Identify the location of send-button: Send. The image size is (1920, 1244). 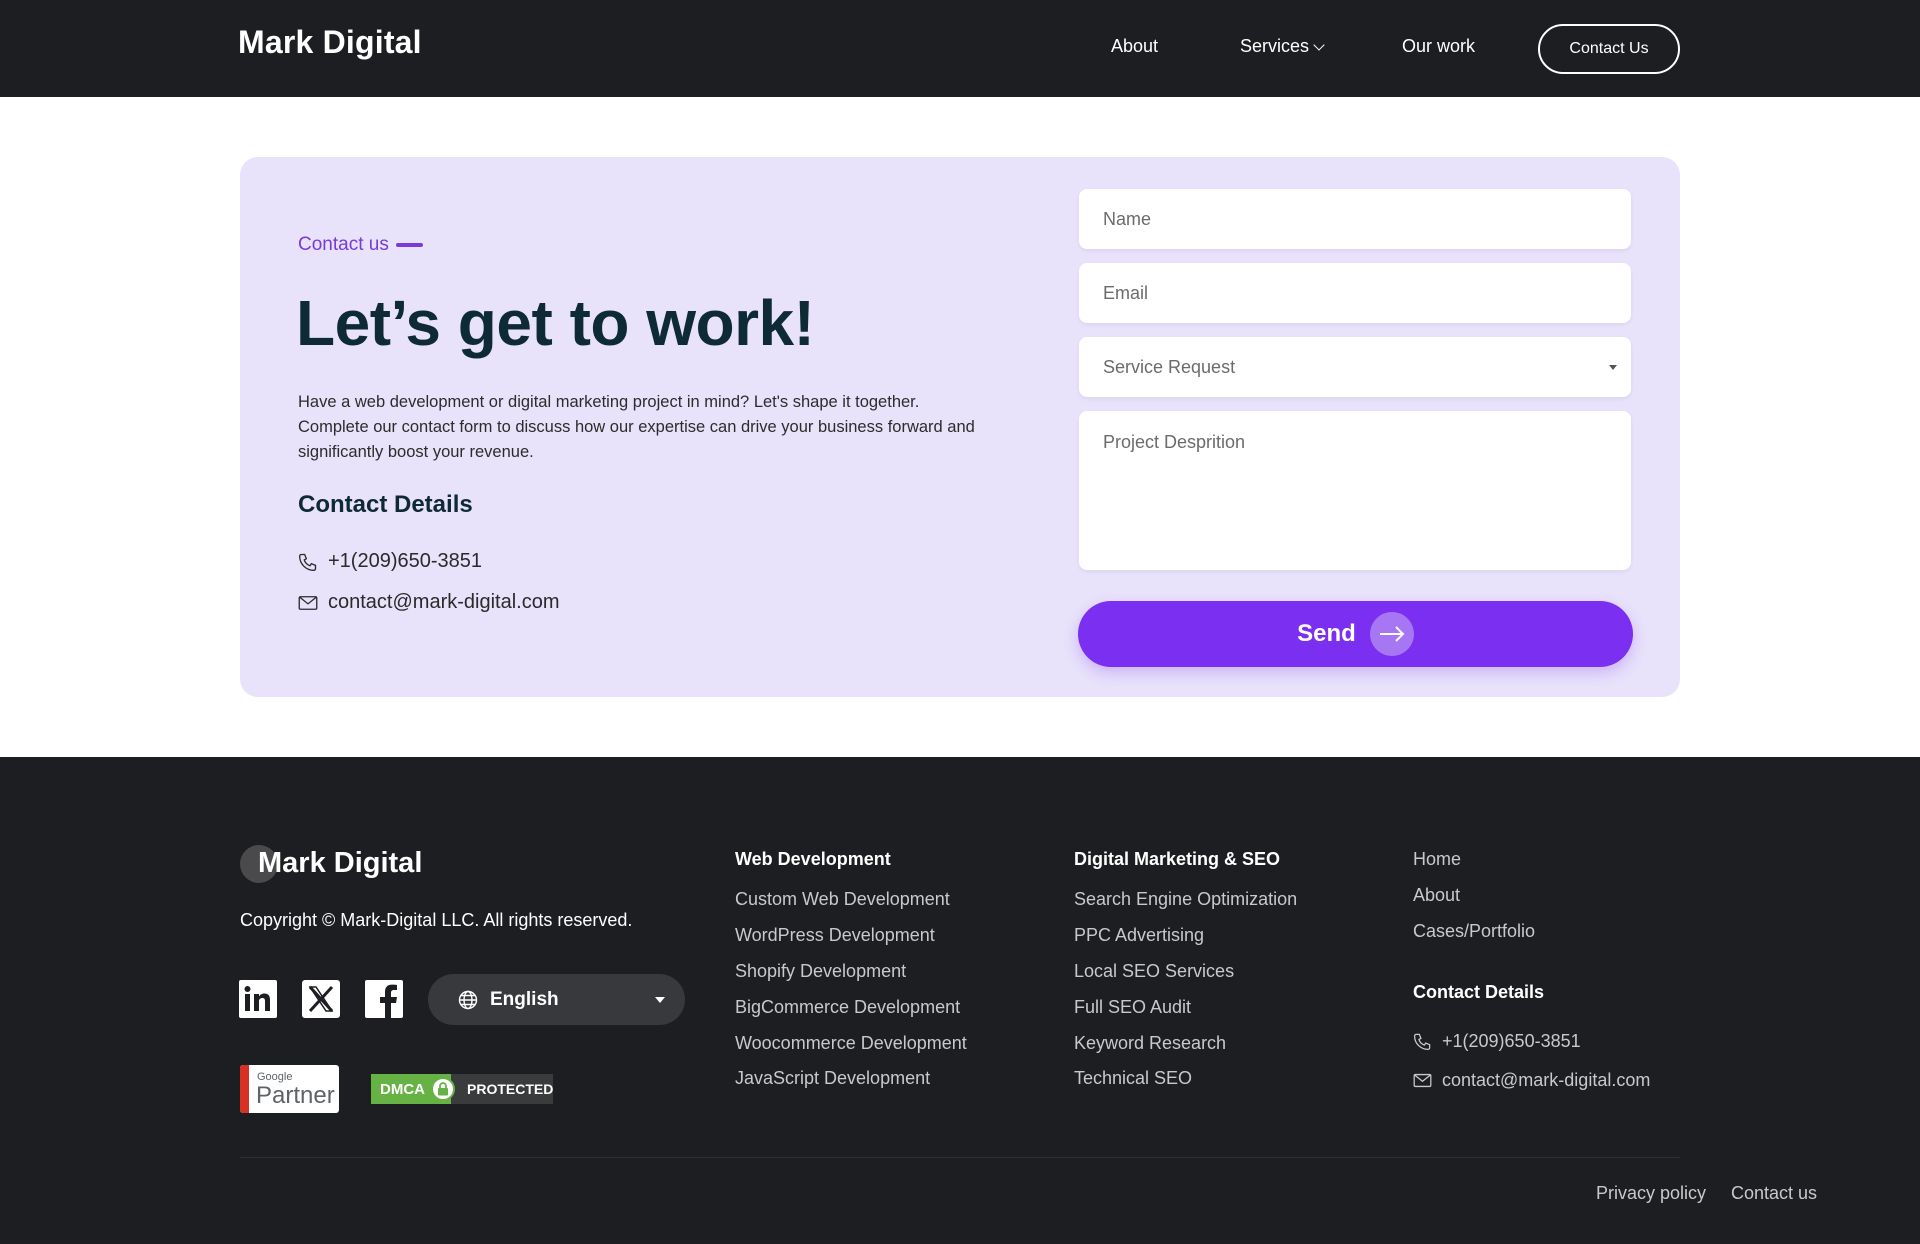
(1355, 634).